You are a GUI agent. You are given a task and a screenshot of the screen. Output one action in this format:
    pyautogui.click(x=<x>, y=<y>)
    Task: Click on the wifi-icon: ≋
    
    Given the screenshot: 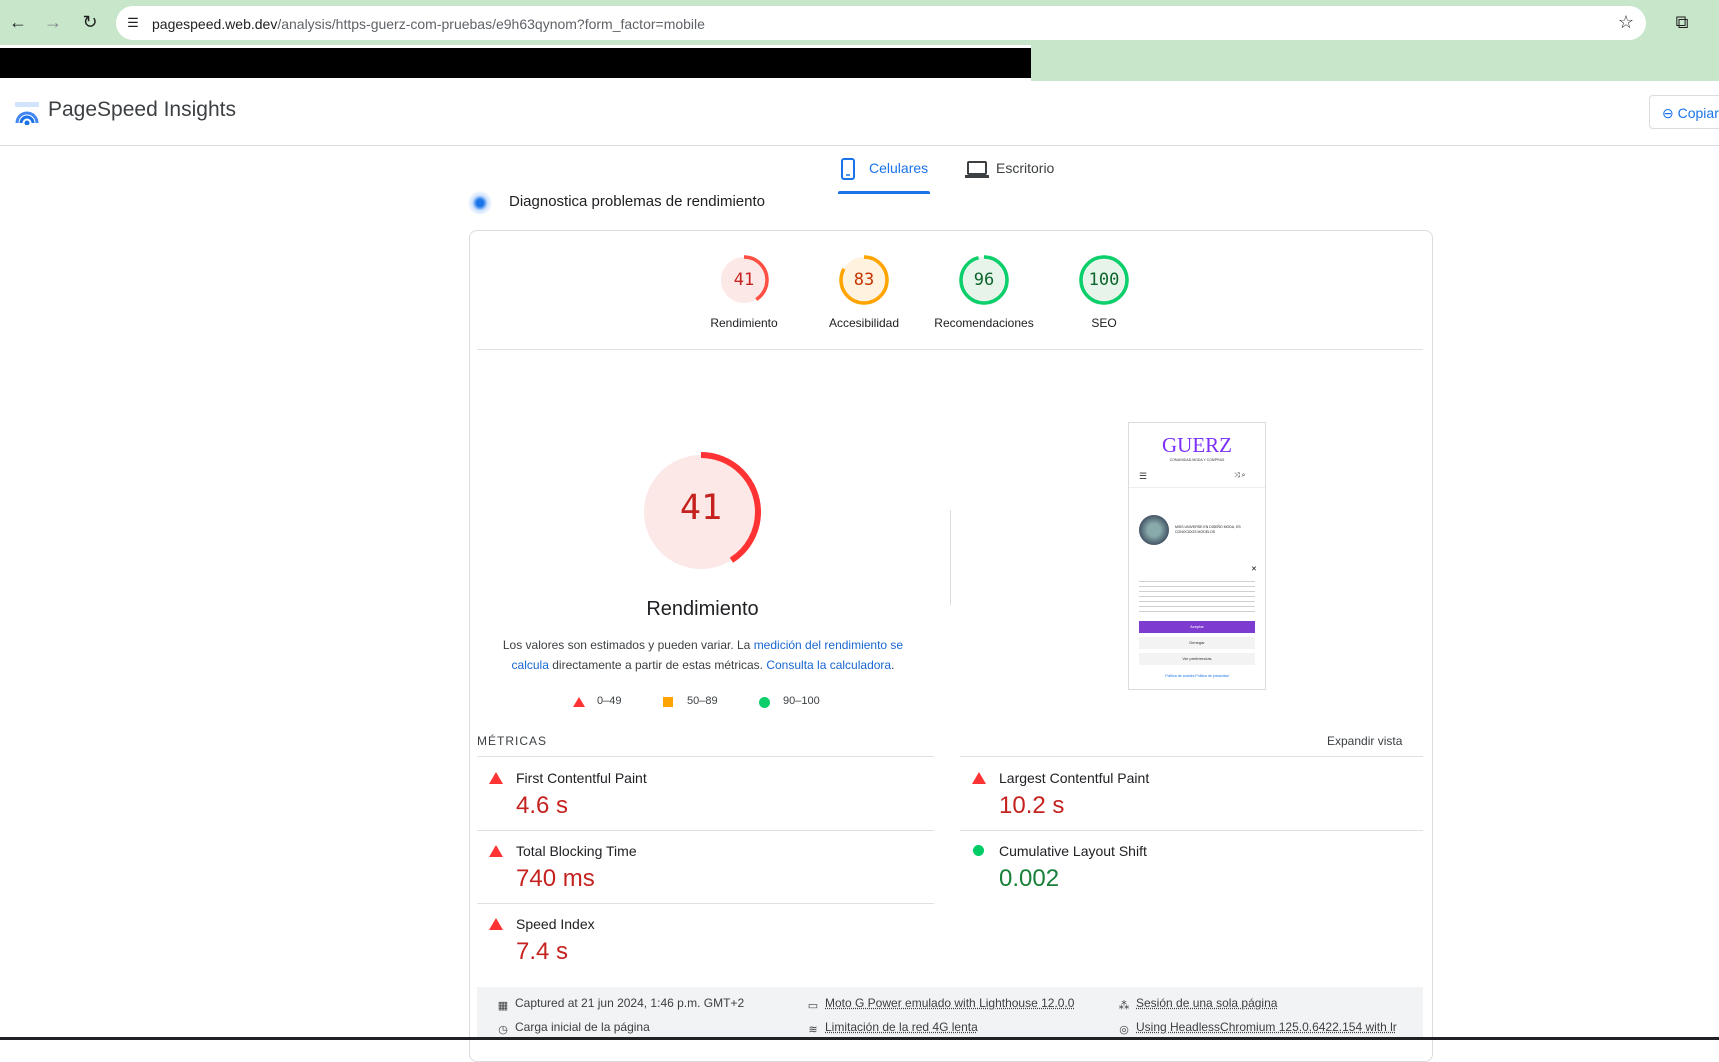 What is the action you would take?
    pyautogui.click(x=813, y=1030)
    